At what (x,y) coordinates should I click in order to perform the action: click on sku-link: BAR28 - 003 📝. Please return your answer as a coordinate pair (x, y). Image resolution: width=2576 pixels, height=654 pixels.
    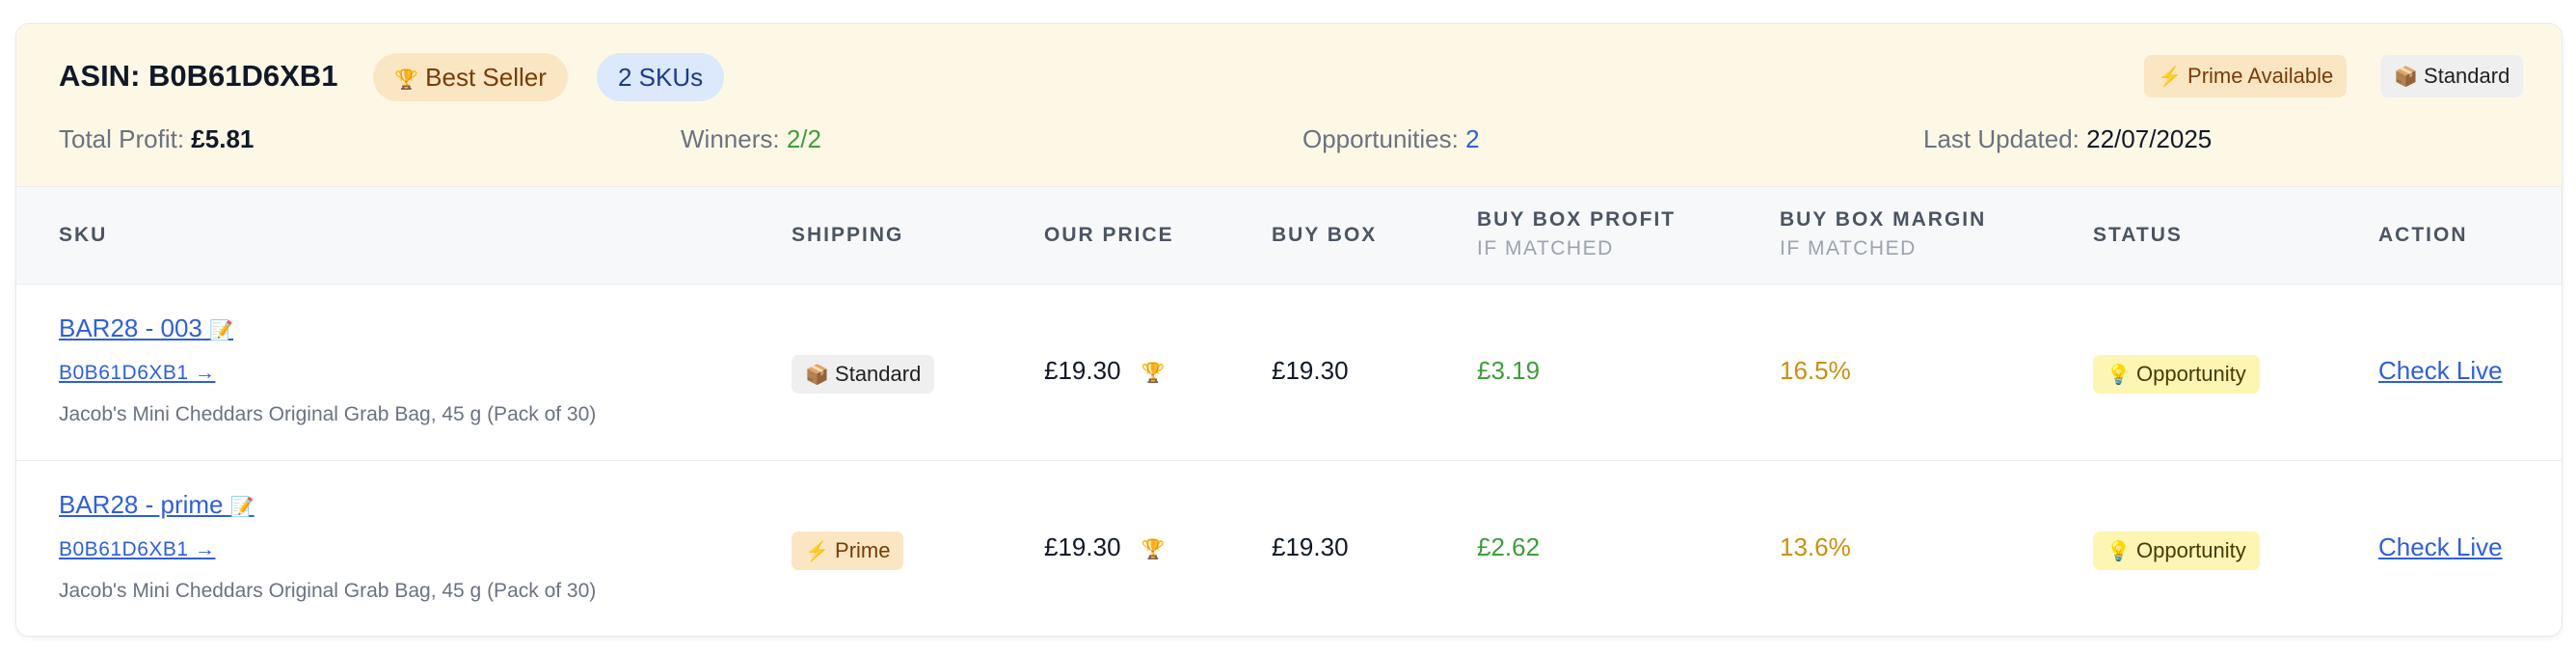
    Looking at the image, I should click on (146, 328).